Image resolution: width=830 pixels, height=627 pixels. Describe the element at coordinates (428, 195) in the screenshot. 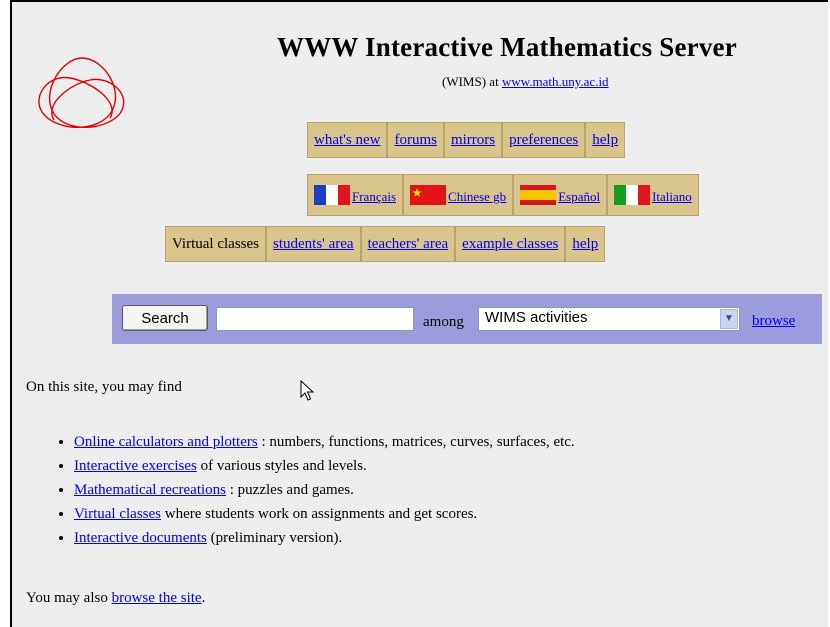

I see `chinese-flag-icon` at that location.